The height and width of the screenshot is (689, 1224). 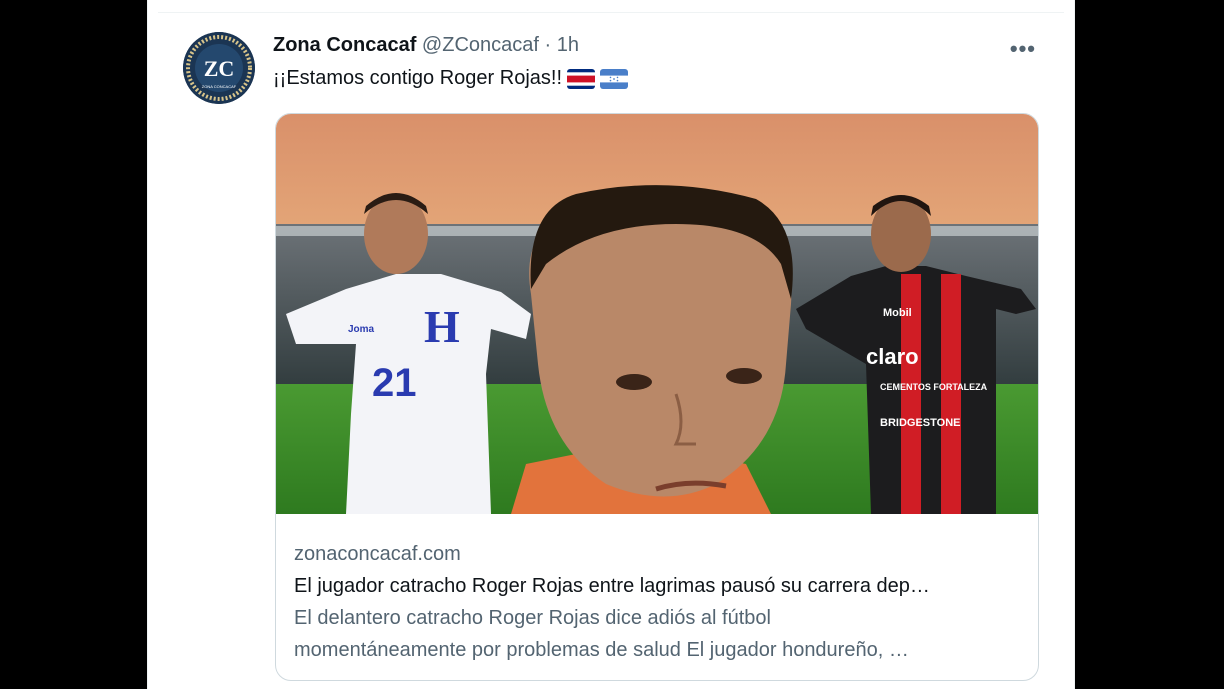 What do you see at coordinates (480, 45) in the screenshot?
I see `handle: @ZConcacaf` at bounding box center [480, 45].